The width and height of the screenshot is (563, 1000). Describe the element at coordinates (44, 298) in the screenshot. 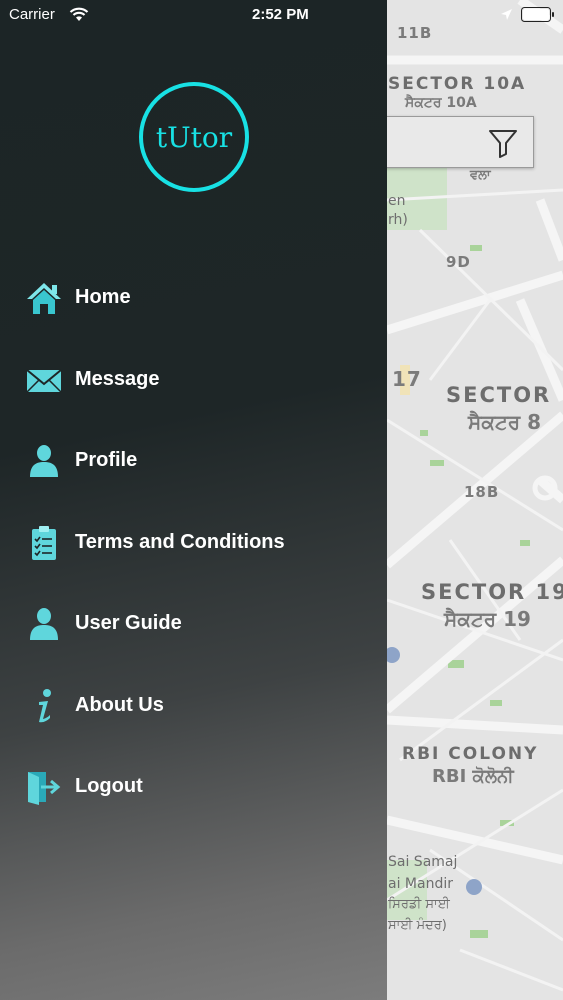

I see `home-icon` at that location.